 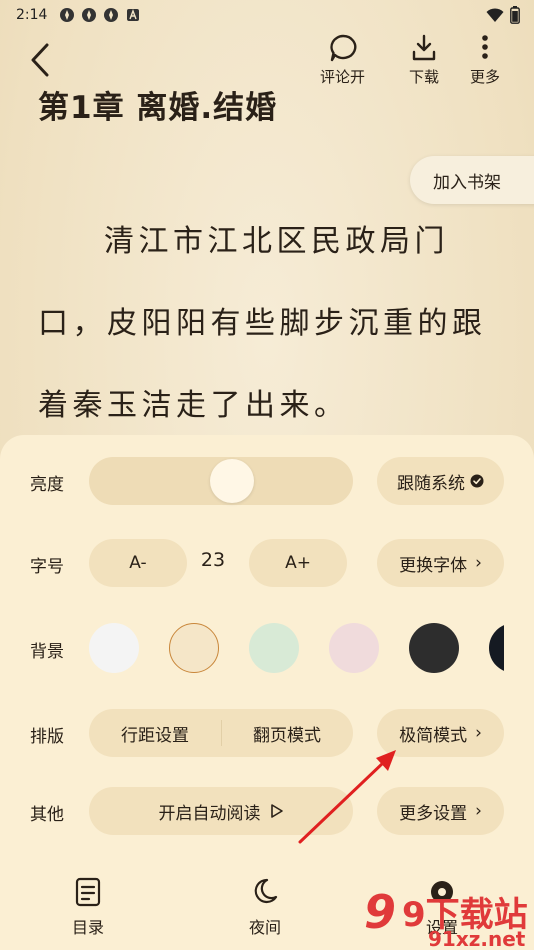 What do you see at coordinates (342, 48) in the screenshot?
I see `comment-bubble-icon` at bounding box center [342, 48].